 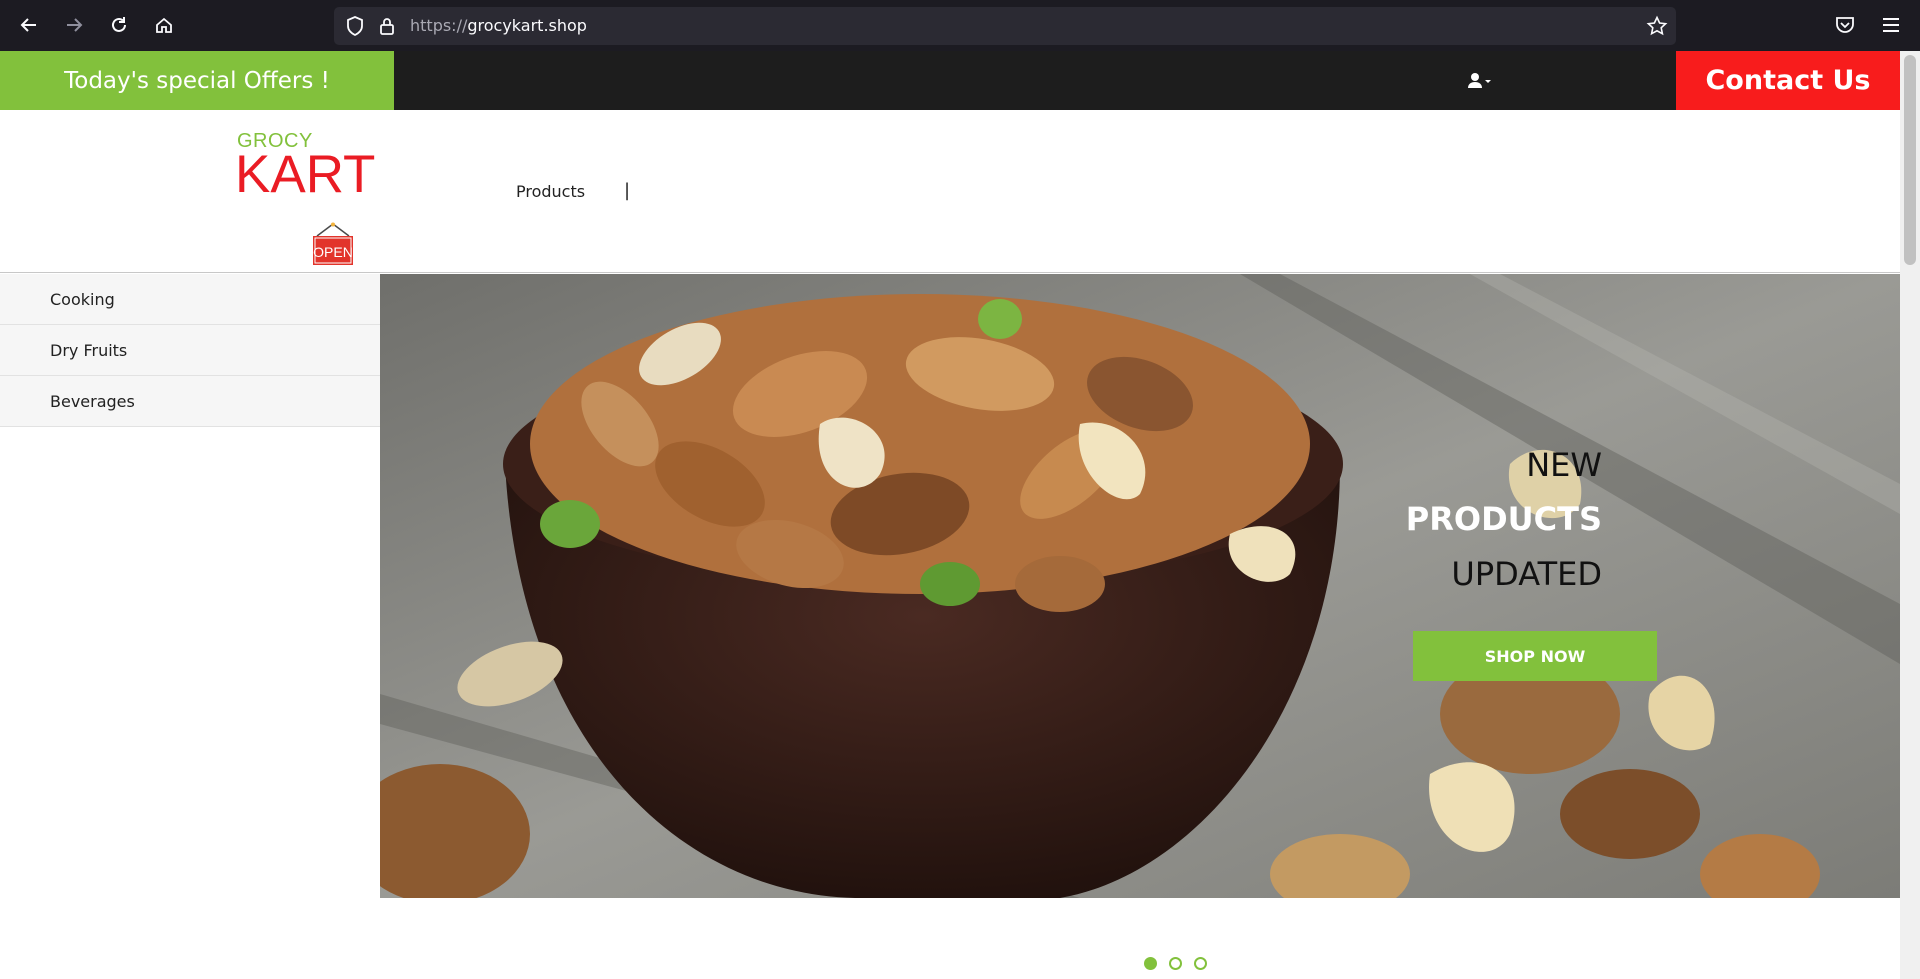 I want to click on browser-toolbar: https://grocykart.shop, so click(x=960, y=25).